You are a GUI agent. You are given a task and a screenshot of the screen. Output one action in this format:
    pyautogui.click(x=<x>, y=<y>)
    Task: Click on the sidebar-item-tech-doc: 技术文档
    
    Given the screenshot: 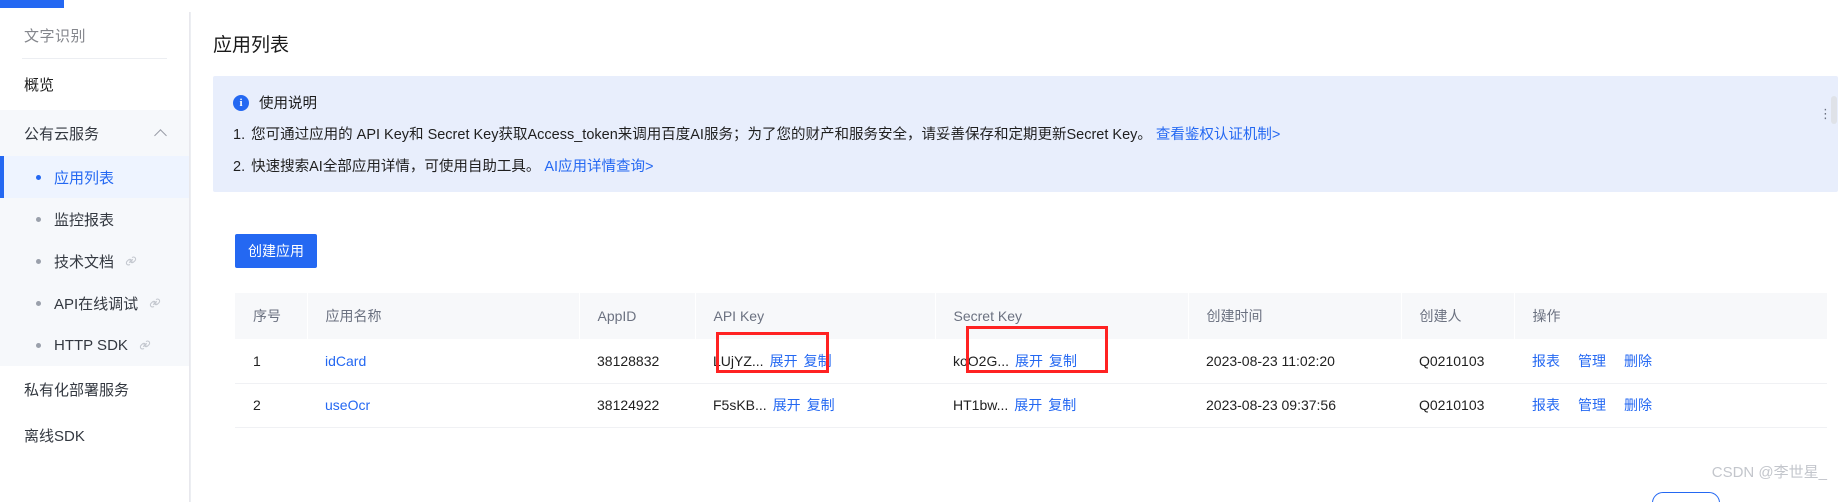 What is the action you would take?
    pyautogui.click(x=94, y=261)
    